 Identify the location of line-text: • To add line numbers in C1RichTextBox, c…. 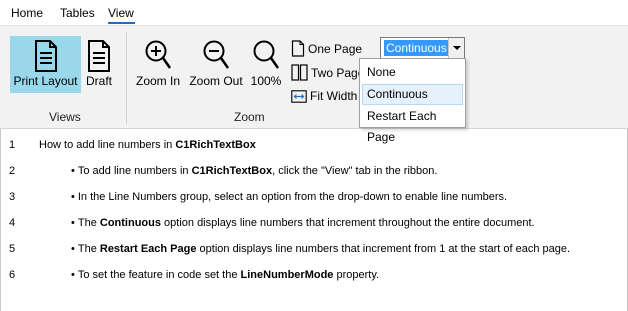
(254, 171).